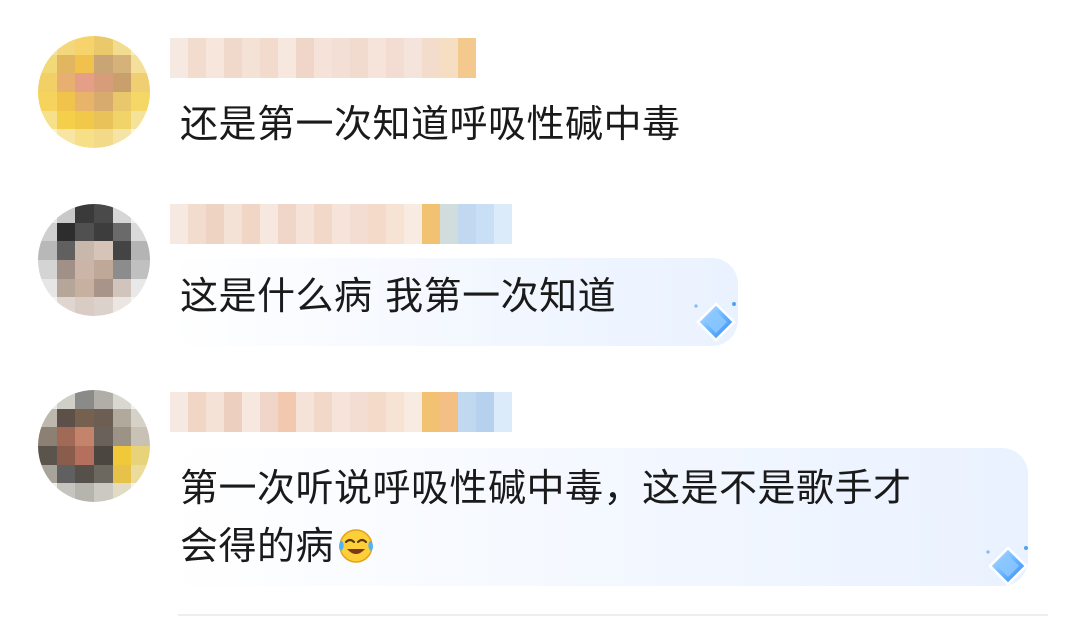  Describe the element at coordinates (257, 546) in the screenshot. I see `comment-text-line-2-text: 会得的病` at that location.